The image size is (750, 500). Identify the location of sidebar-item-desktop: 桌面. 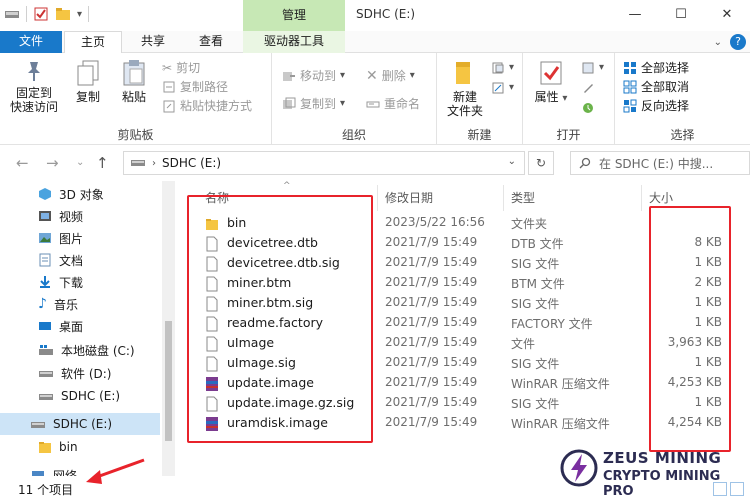
(80, 326).